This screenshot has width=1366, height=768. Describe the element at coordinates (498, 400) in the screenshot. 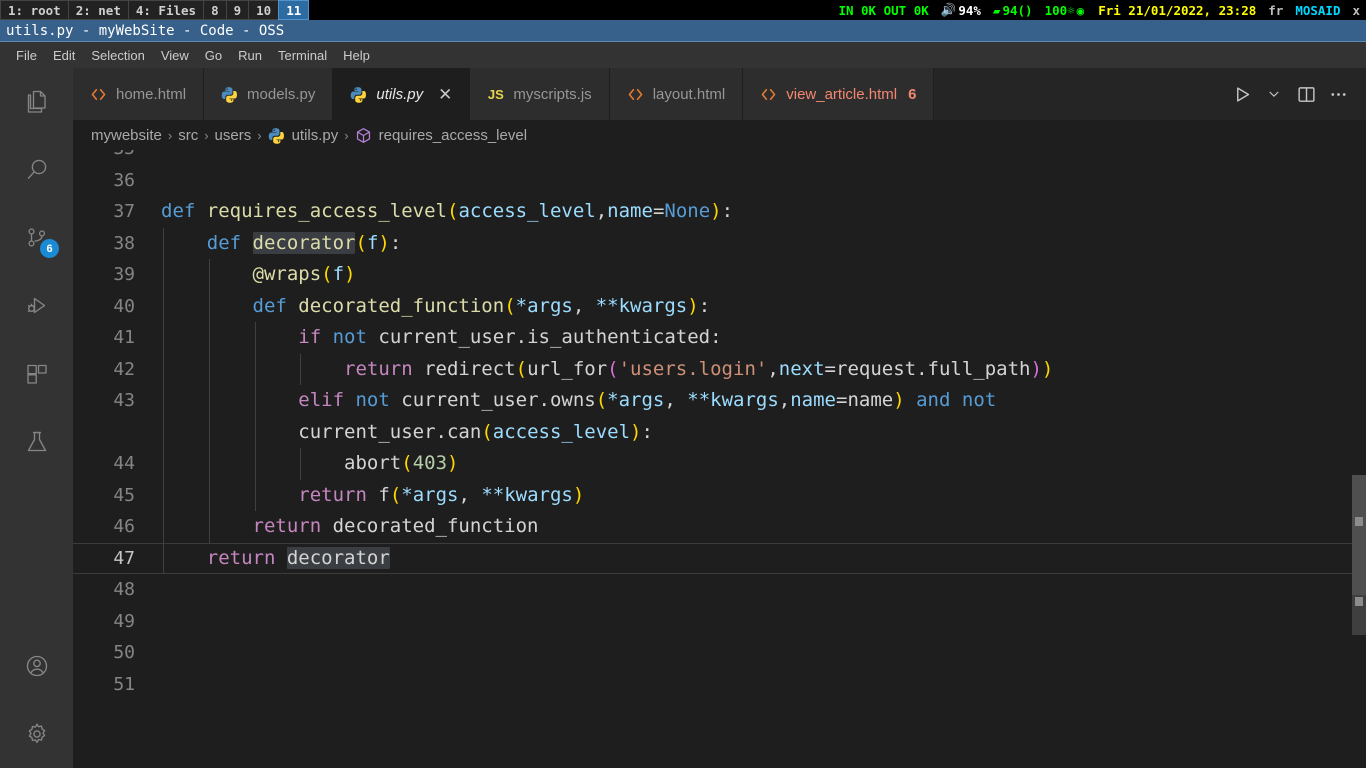

I see `code-token: current_user.owns` at that location.